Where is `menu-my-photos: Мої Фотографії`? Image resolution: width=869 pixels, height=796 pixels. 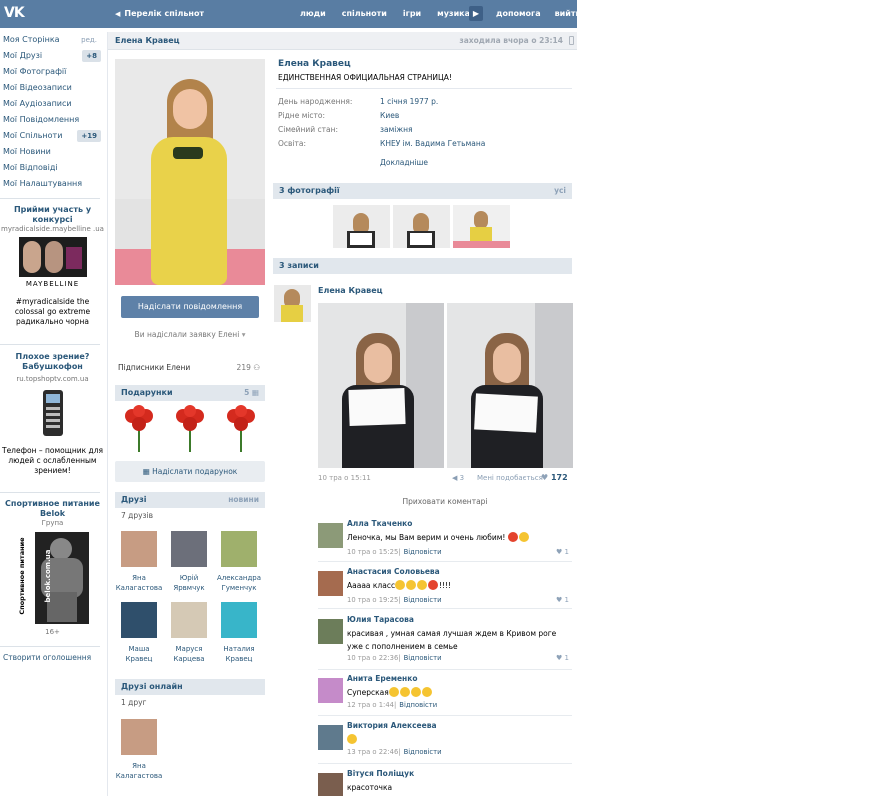
menu-my-photos: Мої Фотографії is located at coordinates (52, 72).